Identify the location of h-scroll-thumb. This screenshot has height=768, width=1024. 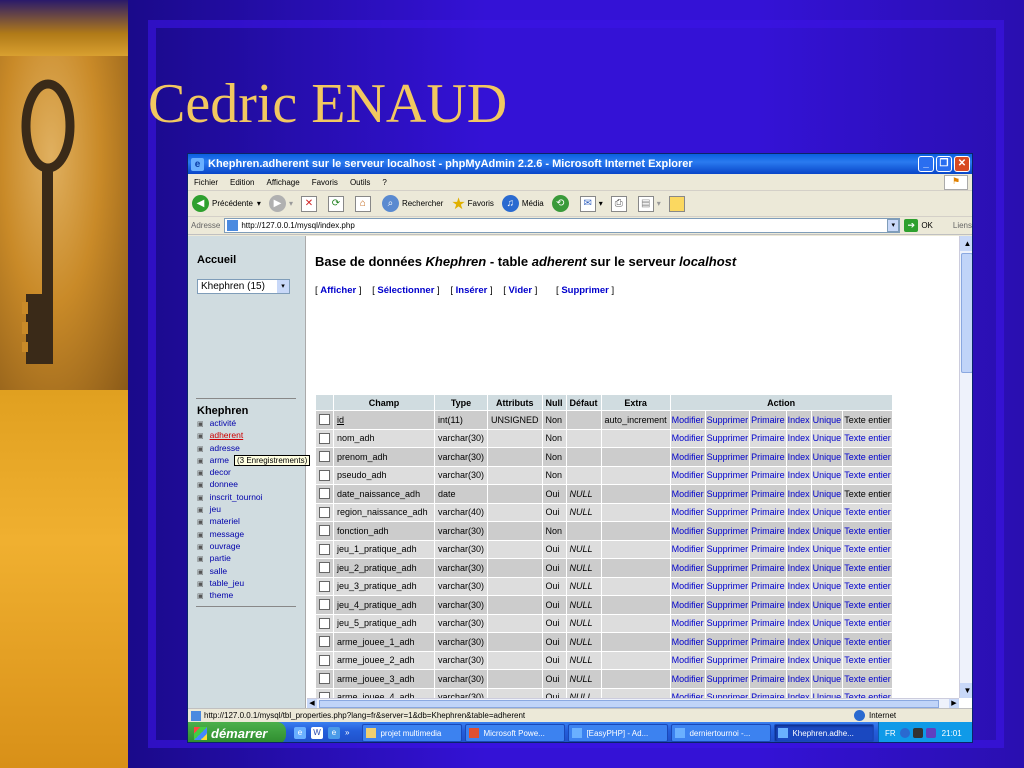
(629, 704).